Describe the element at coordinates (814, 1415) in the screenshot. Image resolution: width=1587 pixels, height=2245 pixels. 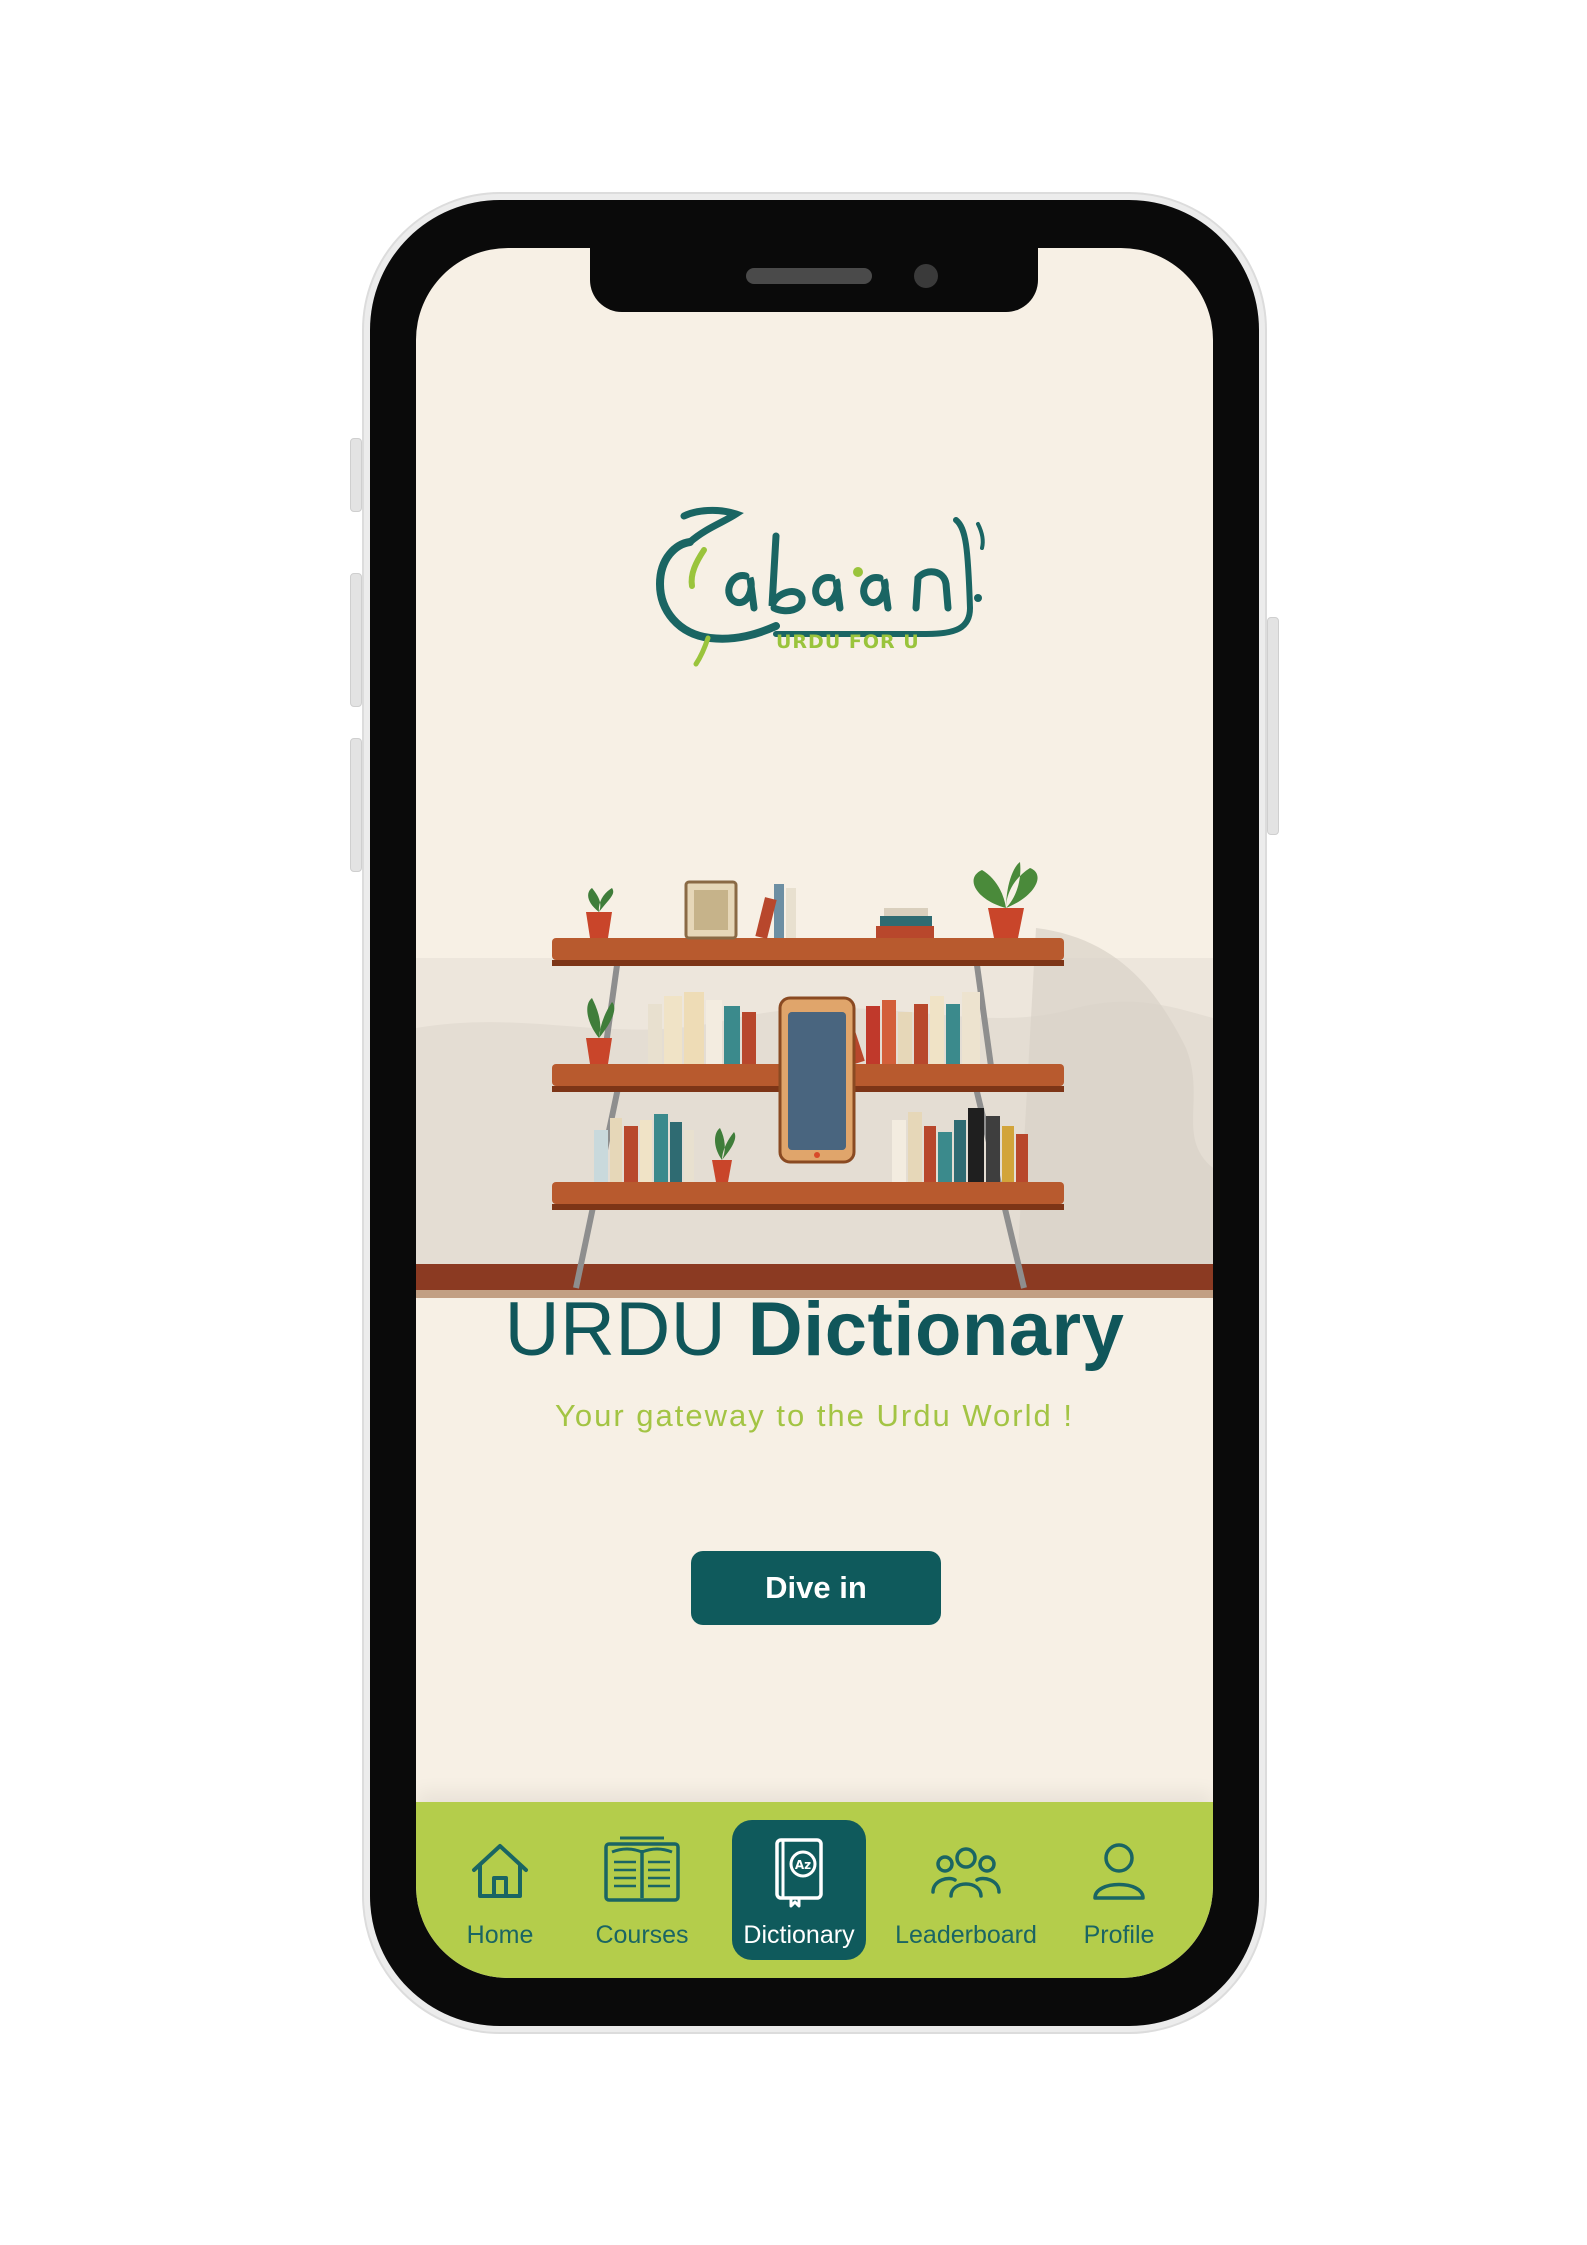
I see `page-subtitle: Your gateway to the Urdu World !` at that location.